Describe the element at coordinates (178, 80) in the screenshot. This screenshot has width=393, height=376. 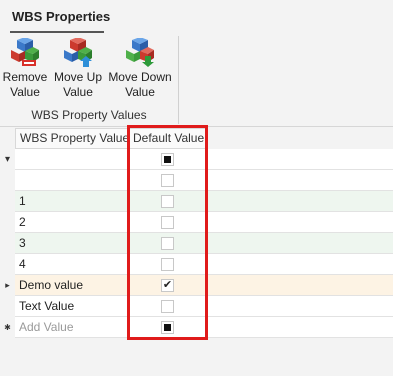
I see `ribbon-separator` at that location.